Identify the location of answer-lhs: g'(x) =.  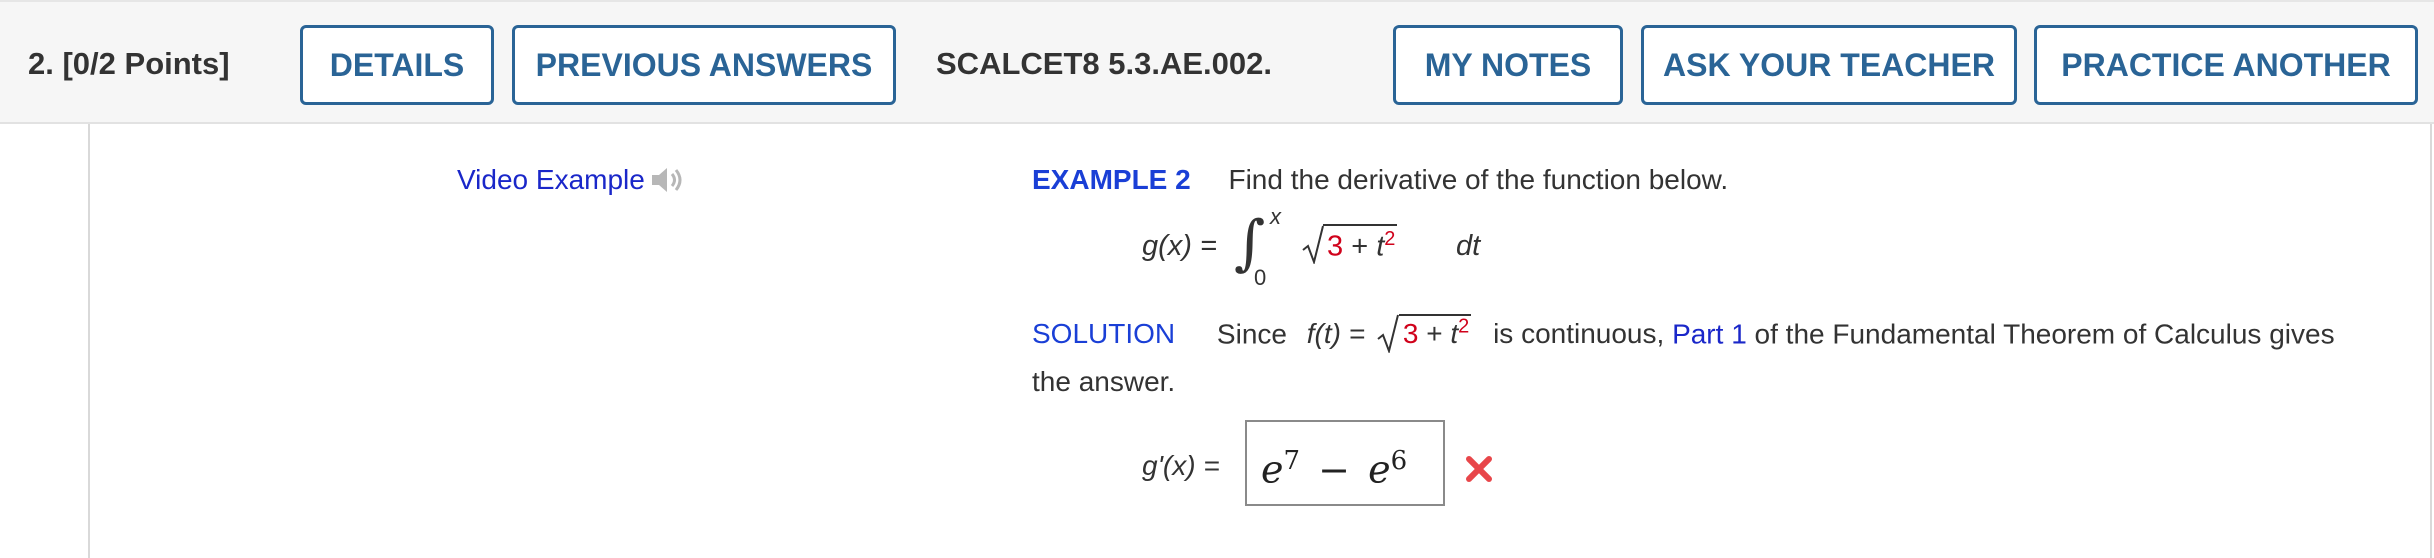
(1181, 465).